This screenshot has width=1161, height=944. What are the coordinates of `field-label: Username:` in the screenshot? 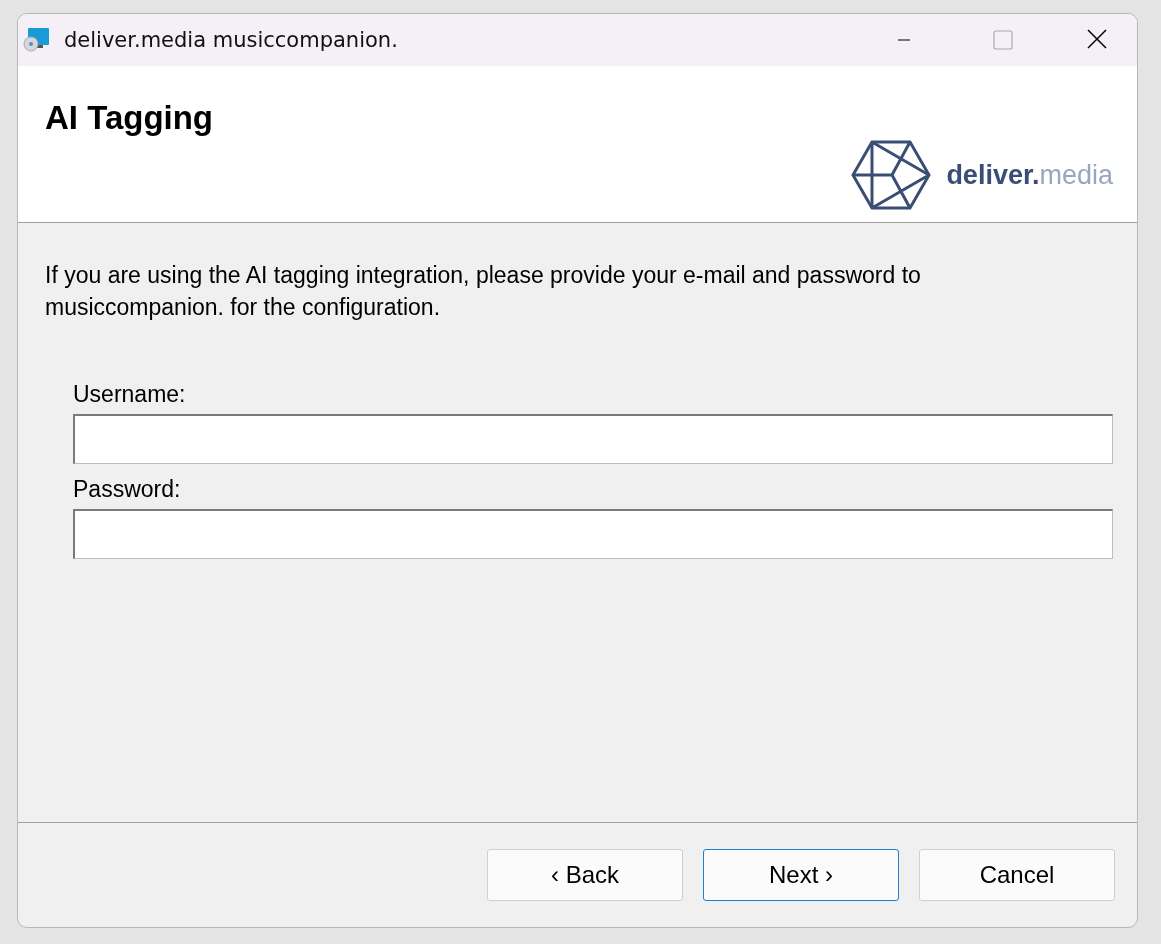 It's located at (130, 394).